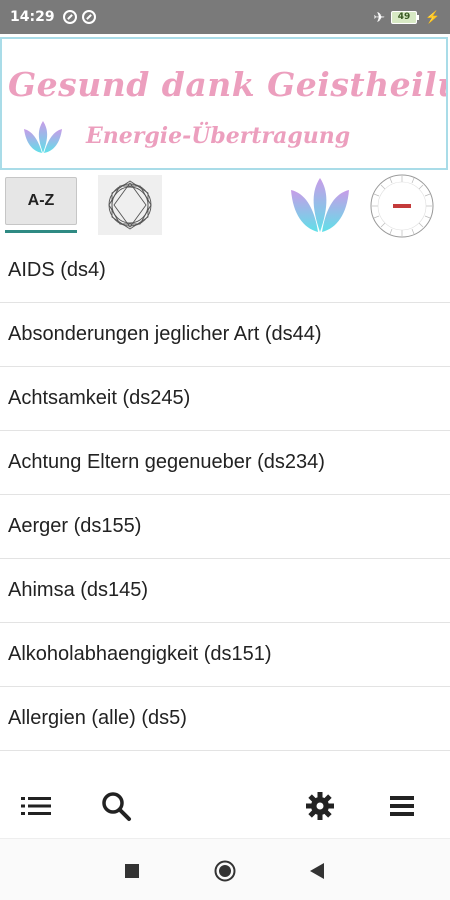  What do you see at coordinates (43, 137) in the screenshot?
I see `lotus-logo-icon` at bounding box center [43, 137].